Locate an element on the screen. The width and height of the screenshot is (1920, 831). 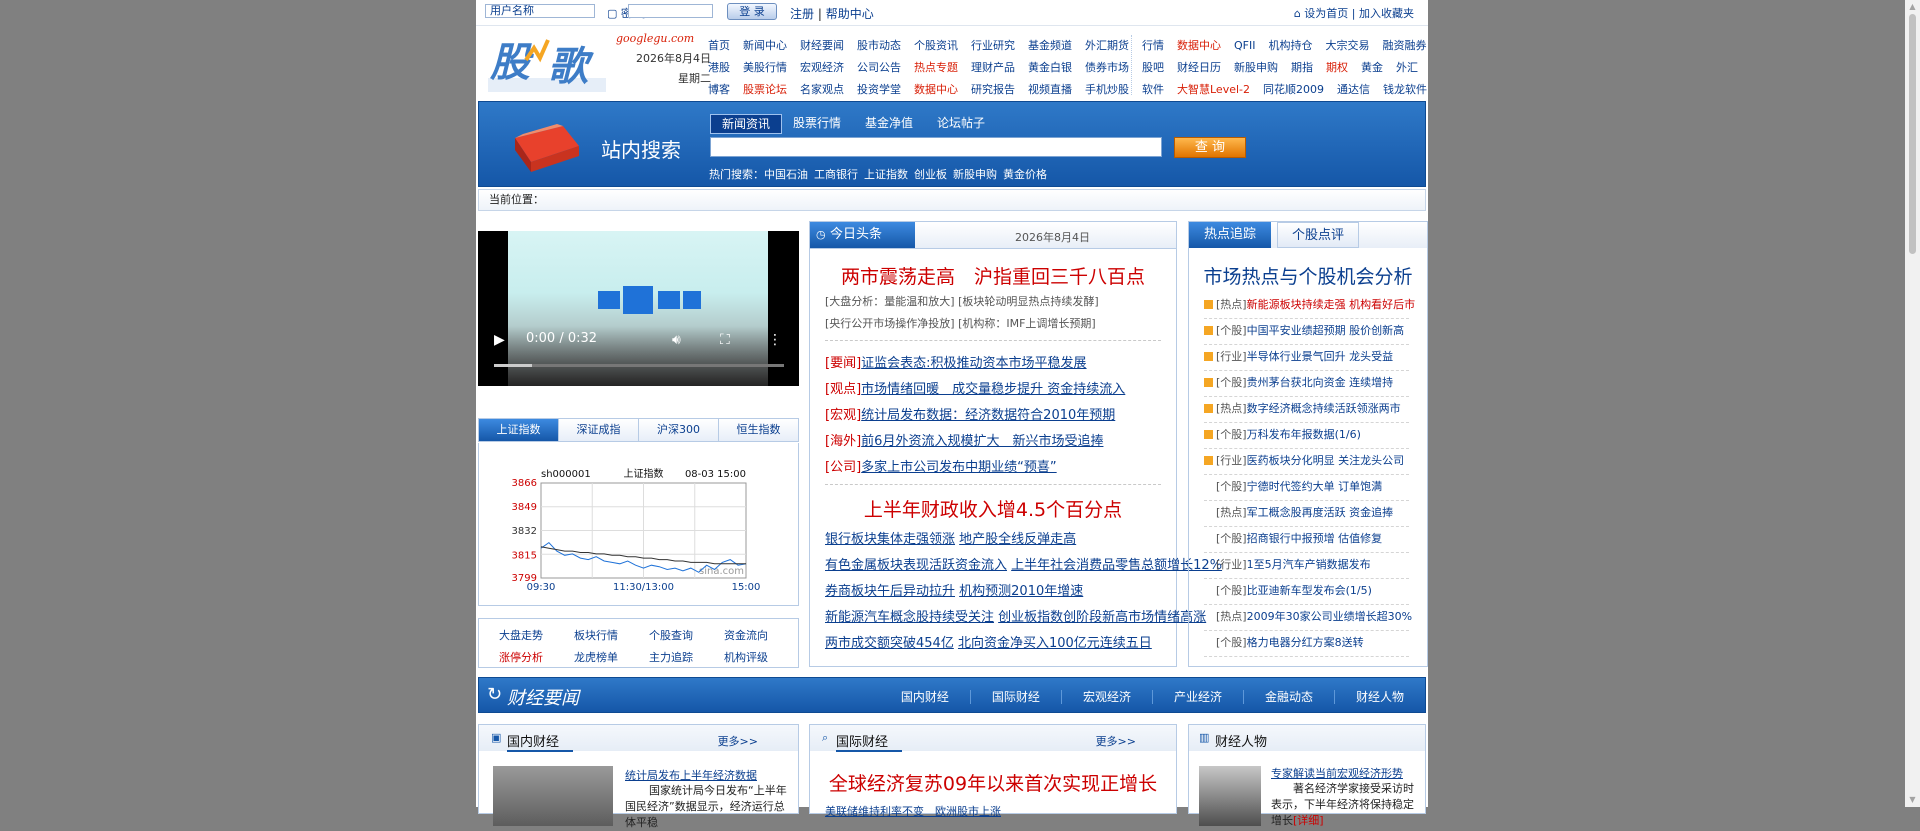
hot-topic-item: [个股]宁德时代签约大单 订单饱满 is located at coordinates (1306, 488).